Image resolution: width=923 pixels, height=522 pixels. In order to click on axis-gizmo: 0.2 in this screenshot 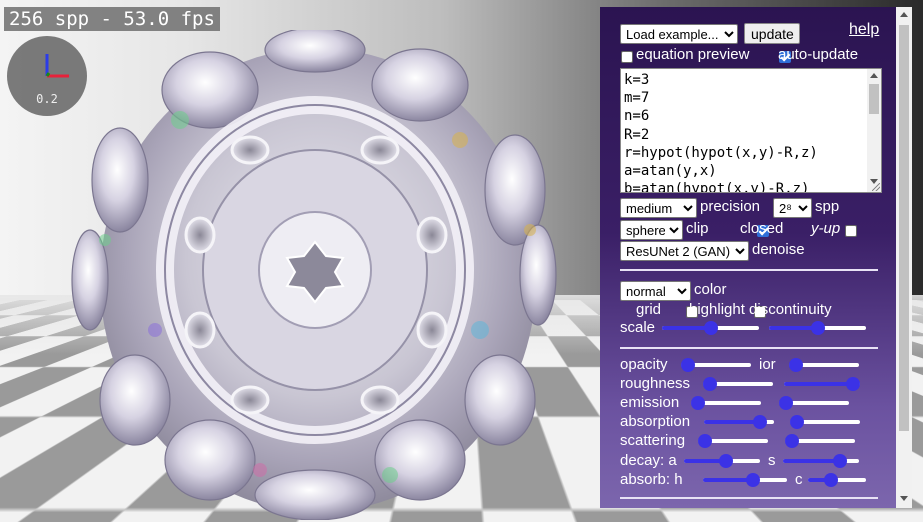, I will do `click(47, 76)`.